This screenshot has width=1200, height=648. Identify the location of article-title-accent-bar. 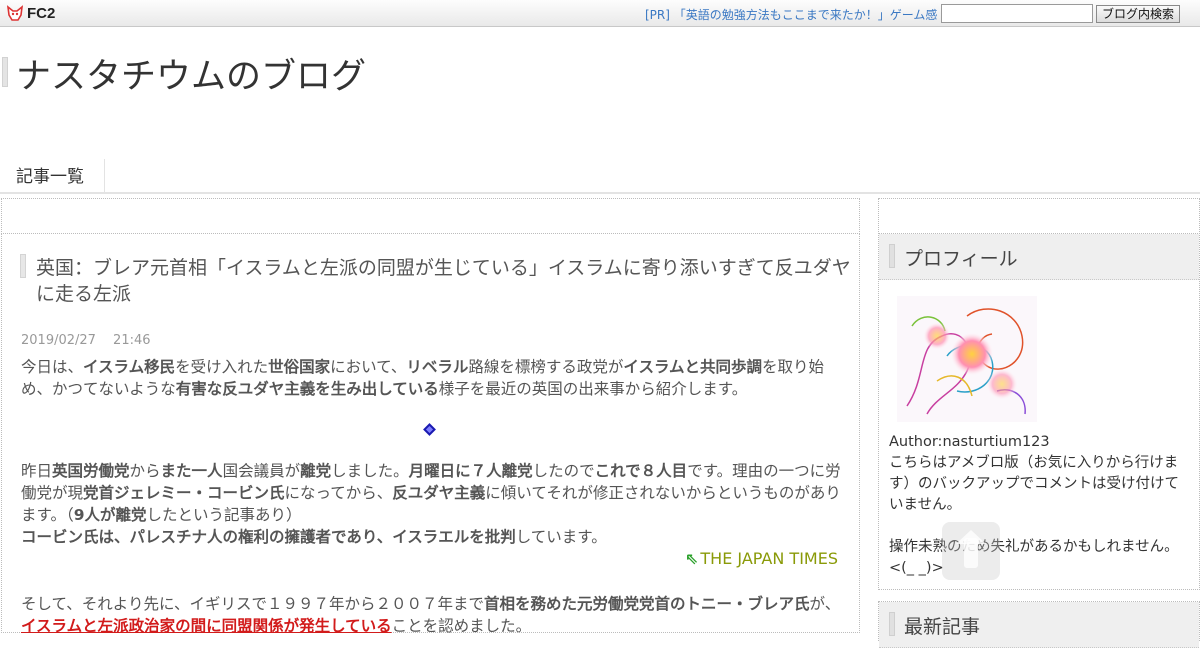
(23, 266).